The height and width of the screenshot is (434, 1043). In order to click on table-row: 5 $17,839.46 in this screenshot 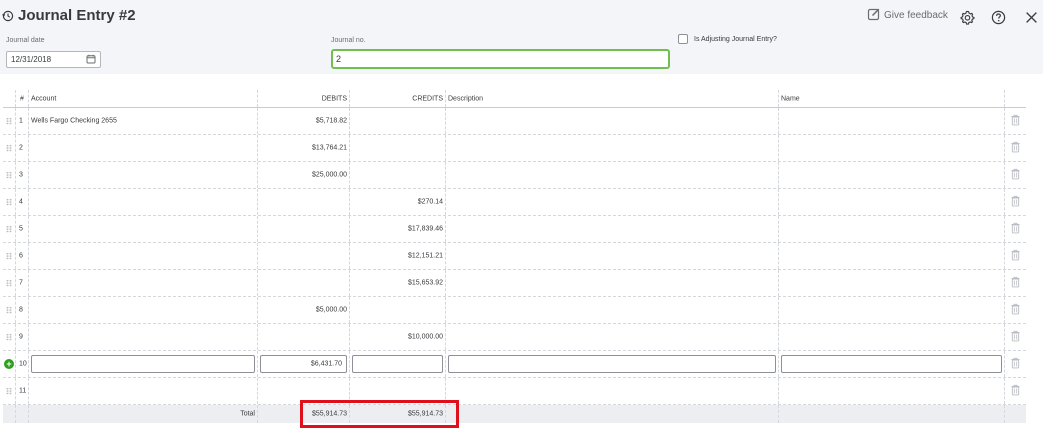, I will do `click(514, 229)`.